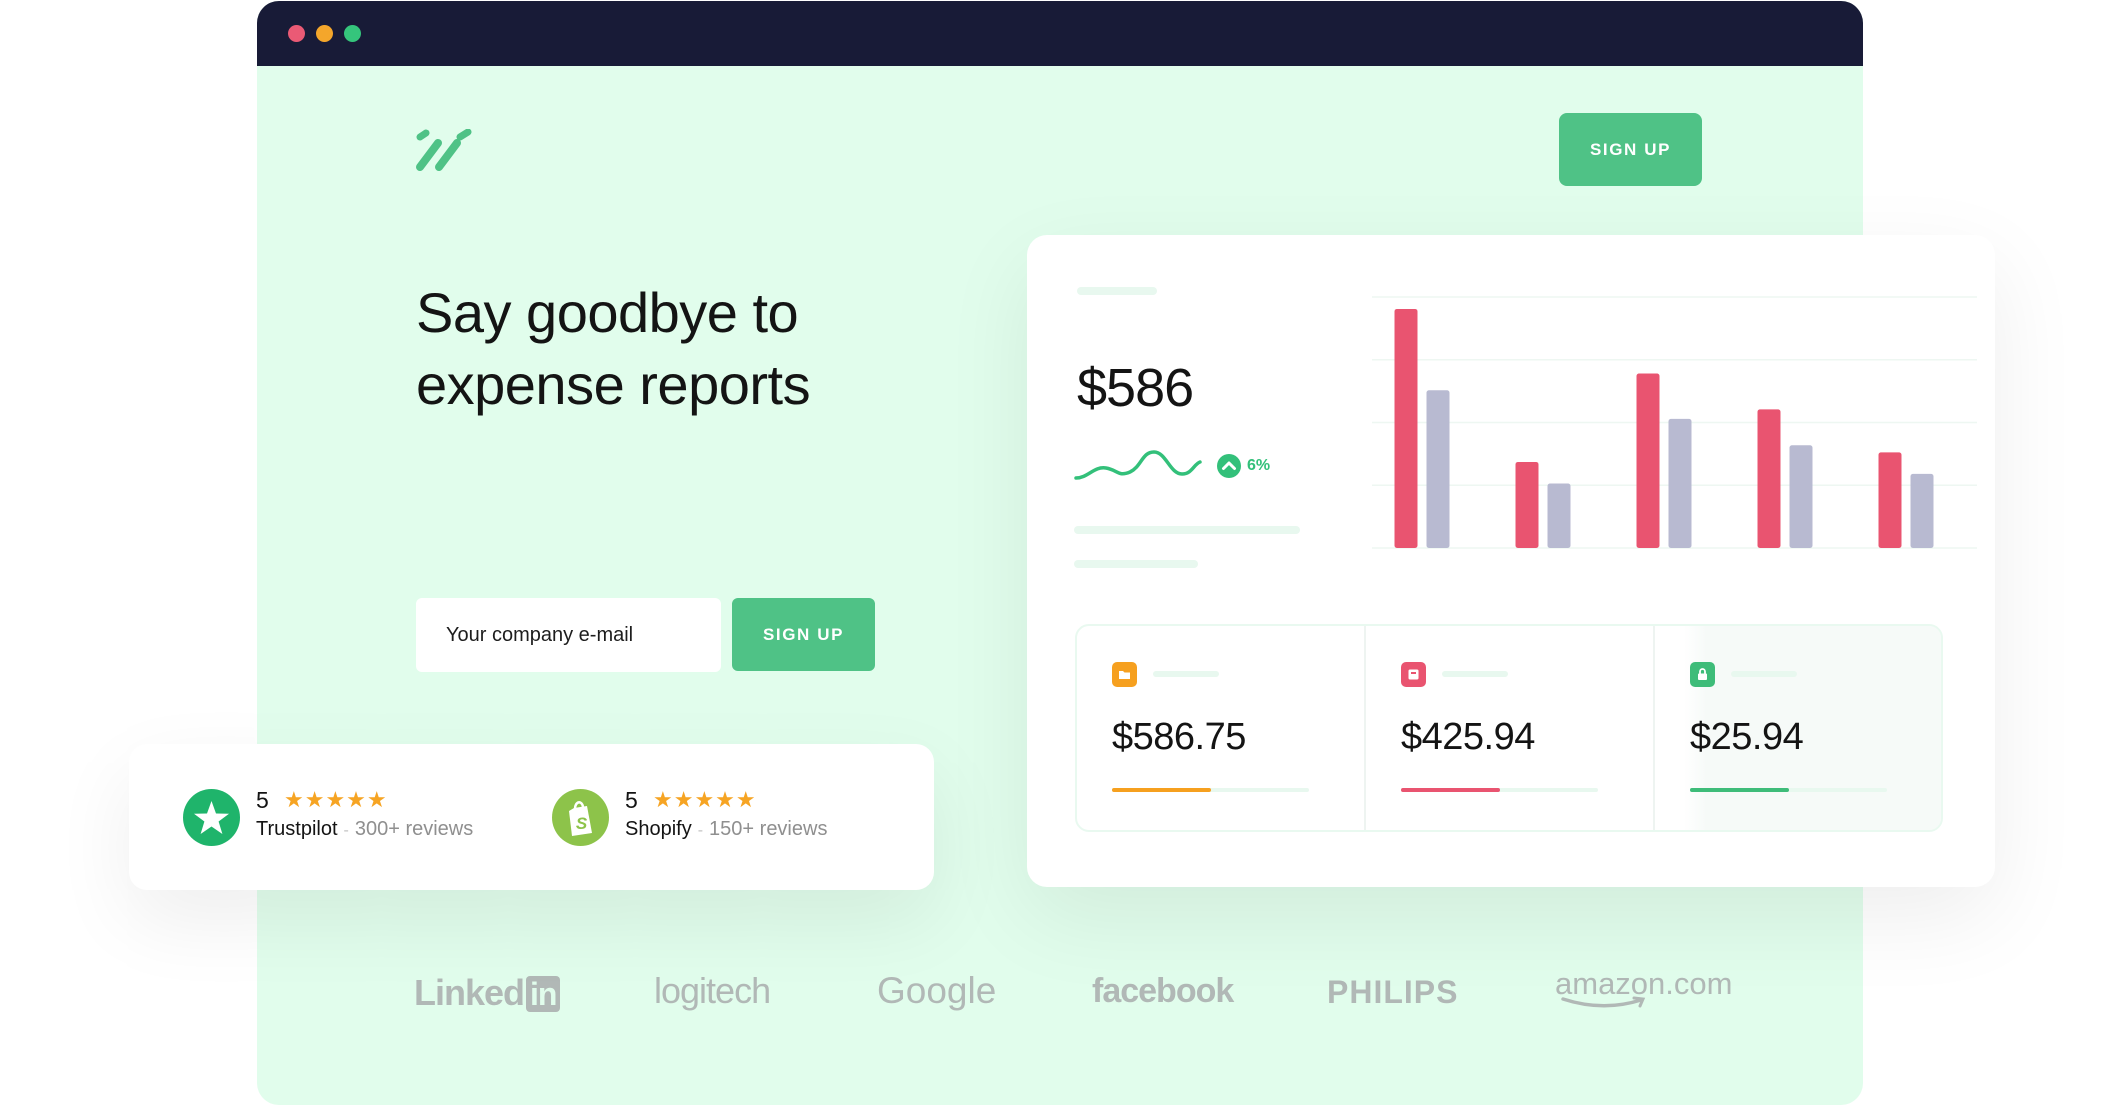  I want to click on header-signup-button: SIGN UP, so click(1630, 149).